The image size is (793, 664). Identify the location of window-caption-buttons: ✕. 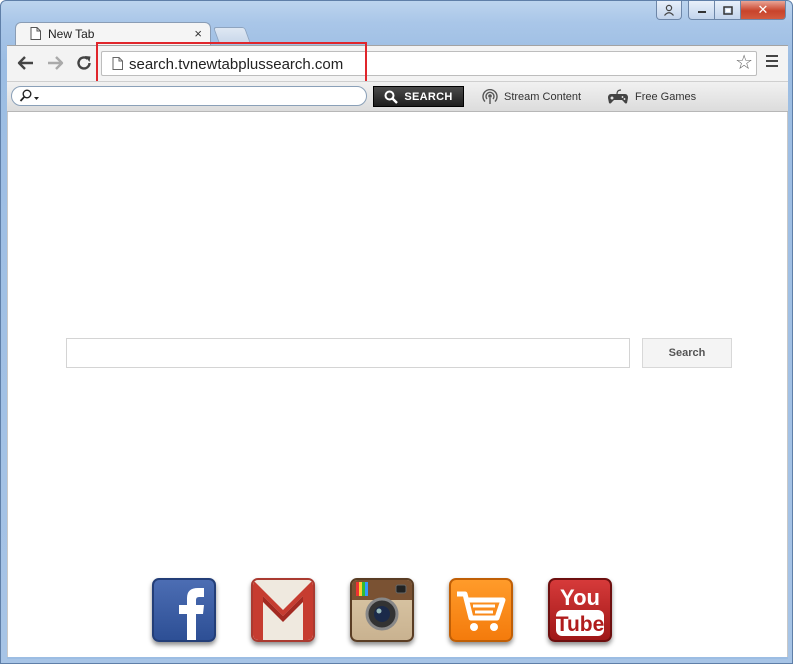
(721, 10).